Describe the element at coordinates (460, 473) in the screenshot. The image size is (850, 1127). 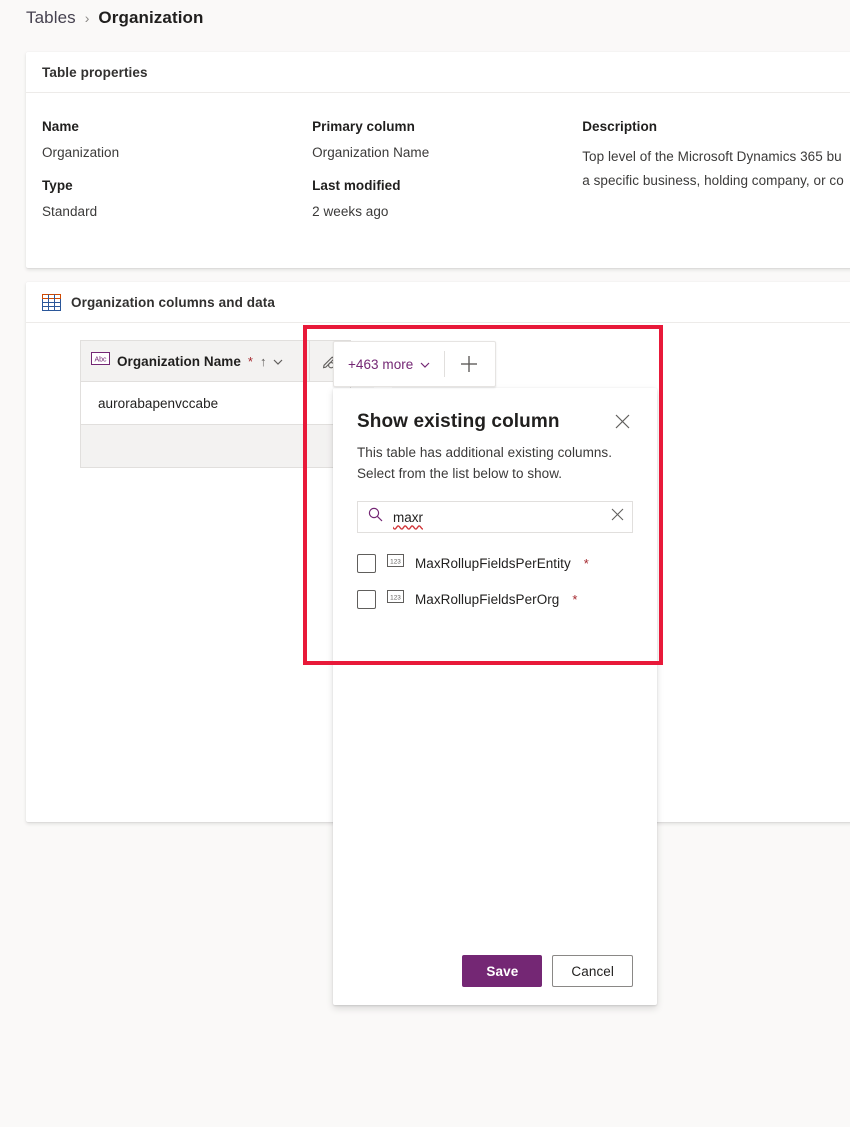
I see `panel-subtitle-line-2: Select from the list below to show.` at that location.